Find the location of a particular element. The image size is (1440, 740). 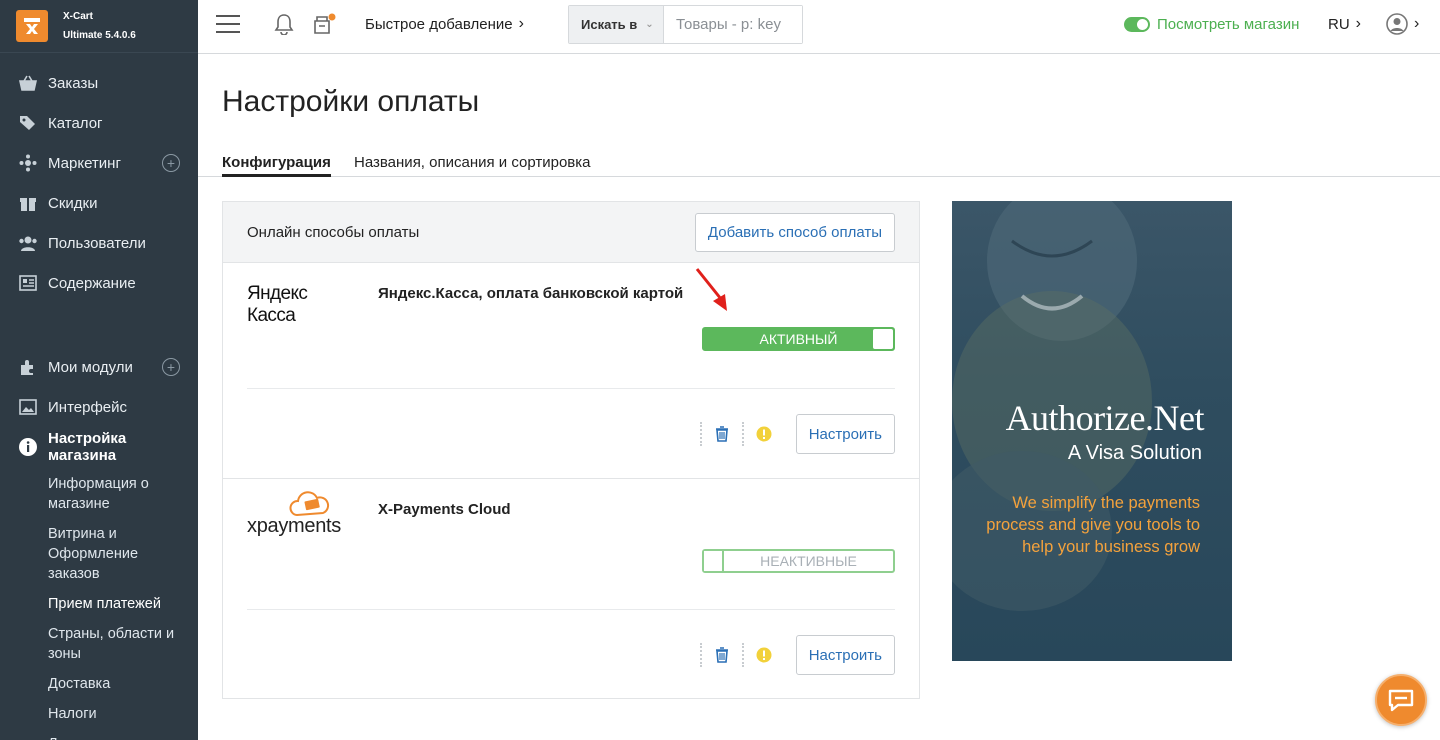

marketplace-icon is located at coordinates (325, 23).